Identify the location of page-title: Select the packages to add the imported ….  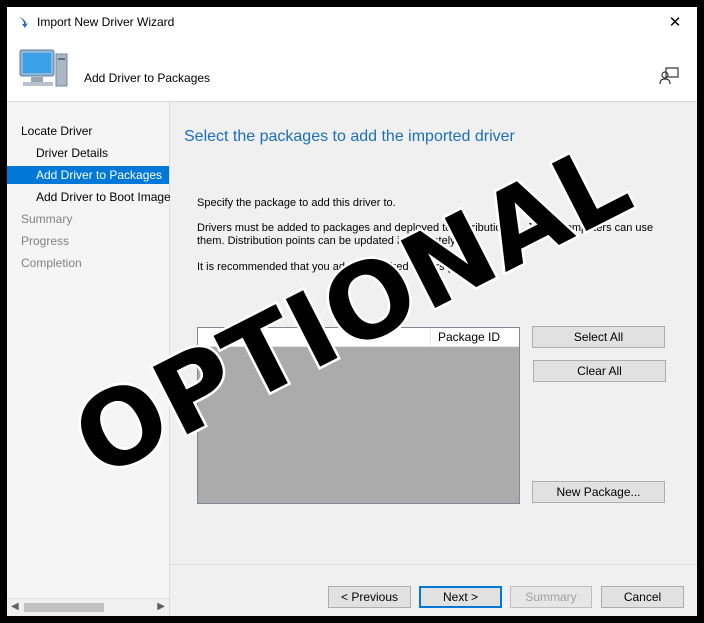
(349, 136).